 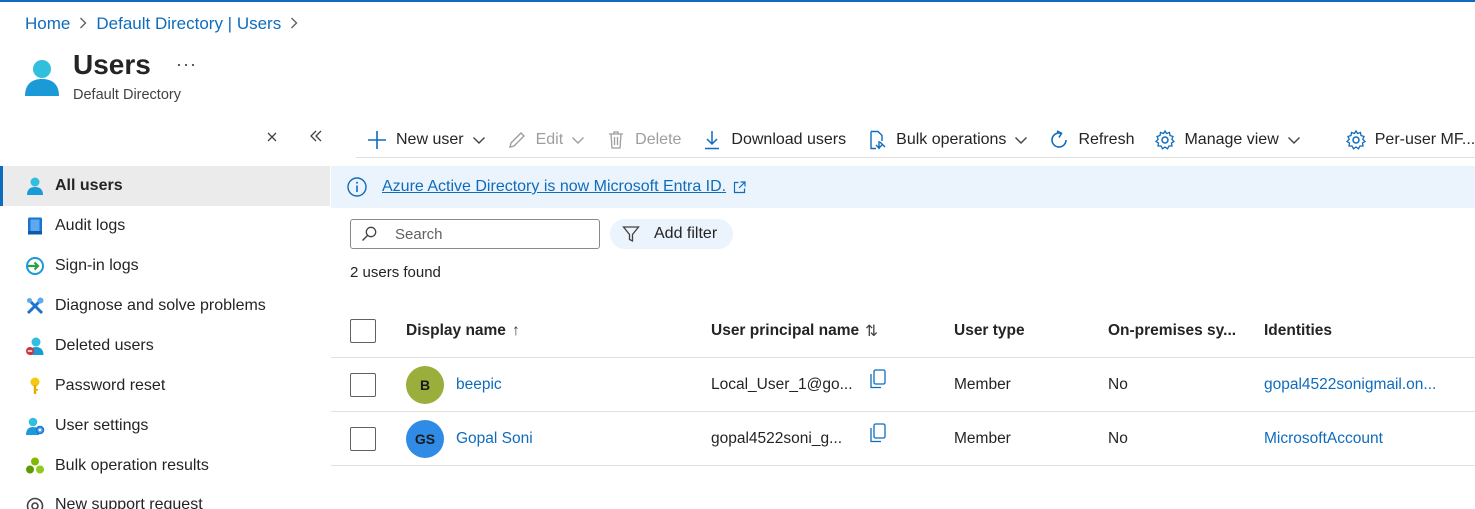 I want to click on add-filter-button: Add filter, so click(x=671, y=234).